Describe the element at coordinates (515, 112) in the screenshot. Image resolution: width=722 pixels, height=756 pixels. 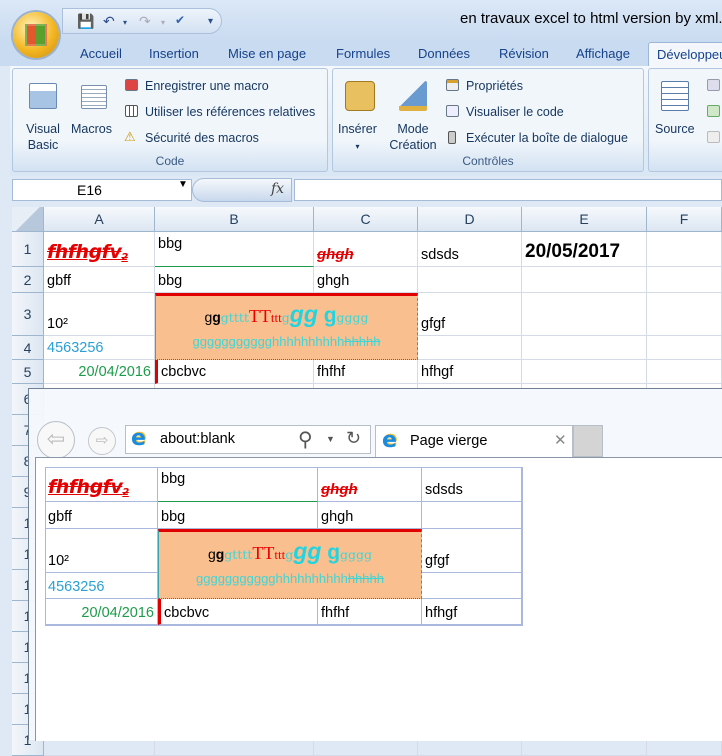
I see `view-code-button: Visualiser le code` at that location.